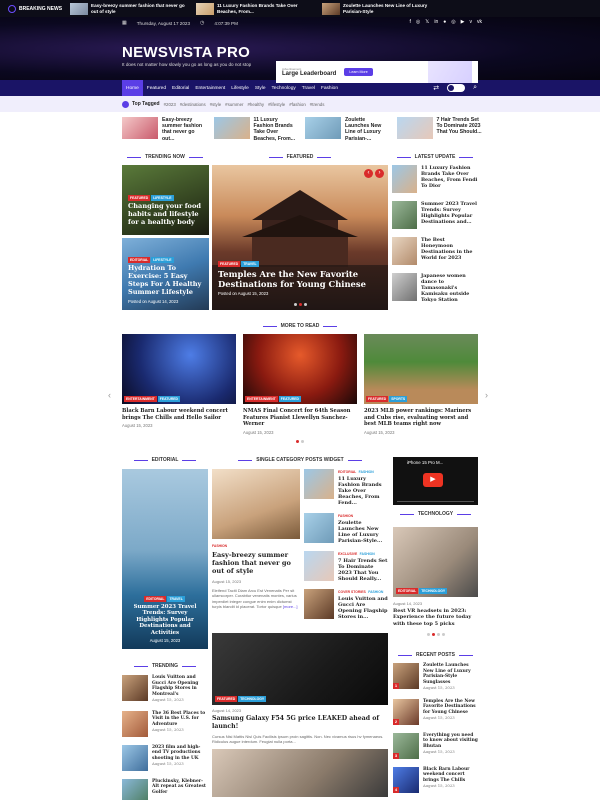 The width and height of the screenshot is (600, 800). What do you see at coordinates (379, 173) in the screenshot?
I see `next-arrow-icon: ›` at bounding box center [379, 173].